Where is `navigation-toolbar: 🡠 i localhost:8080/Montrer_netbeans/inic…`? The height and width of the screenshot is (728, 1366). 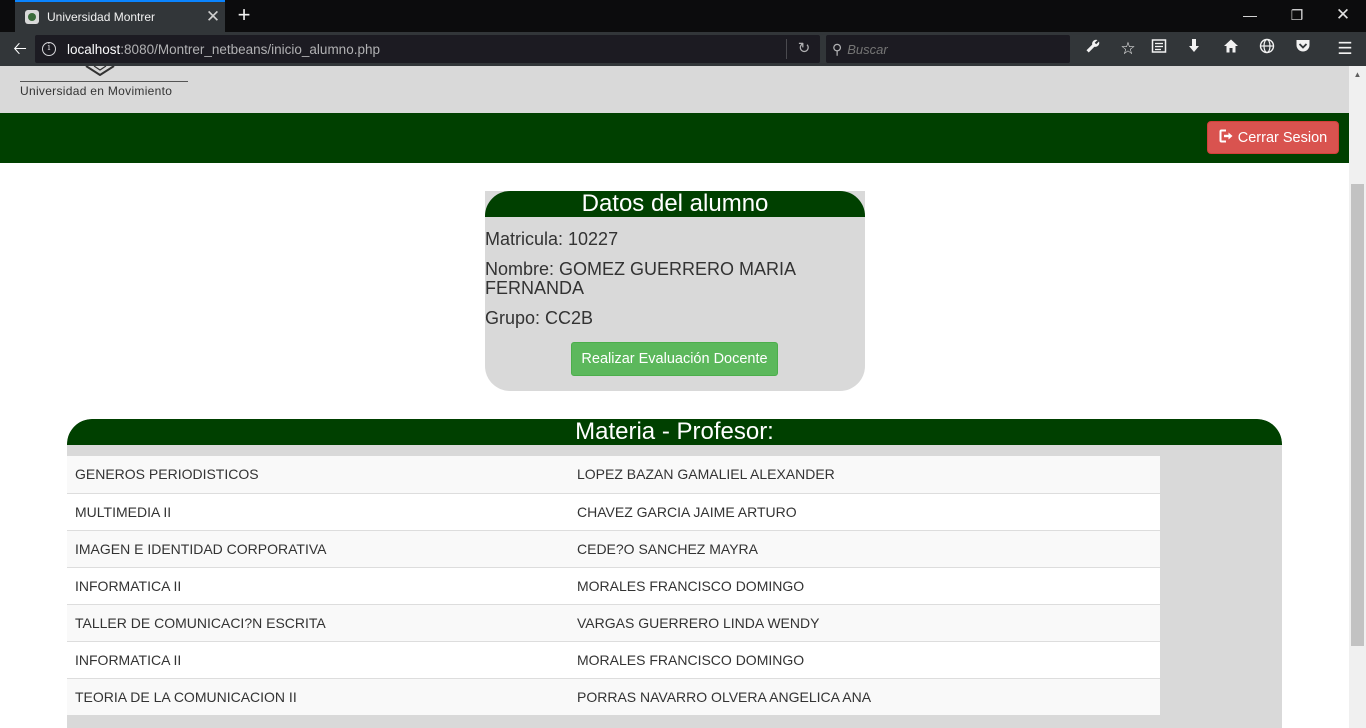
navigation-toolbar: 🡠 i localhost:8080/Montrer_netbeans/inic… is located at coordinates (683, 49).